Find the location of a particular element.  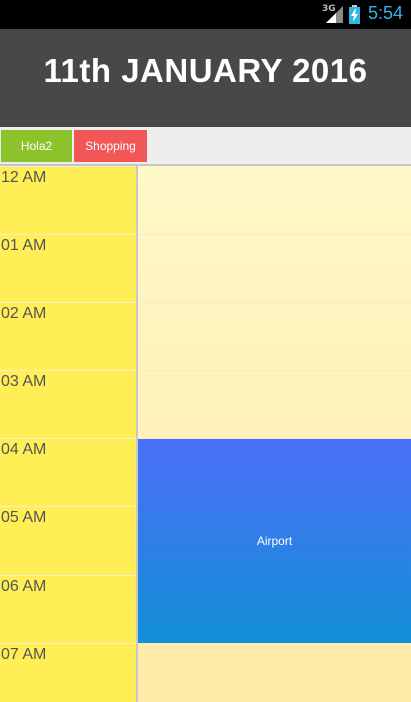

hour-row: 01 AM is located at coordinates (68, 268).